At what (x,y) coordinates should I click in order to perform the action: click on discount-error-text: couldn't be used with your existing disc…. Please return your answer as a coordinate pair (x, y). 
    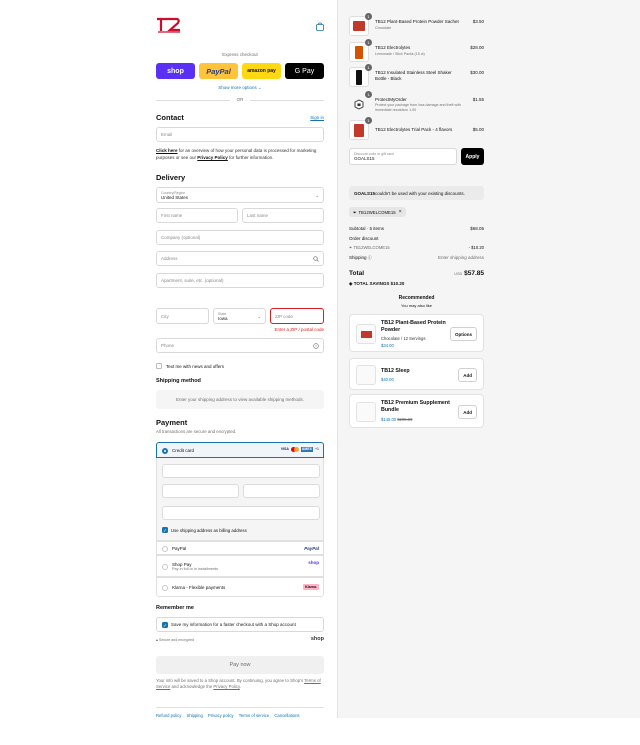
    Looking at the image, I should click on (420, 193).